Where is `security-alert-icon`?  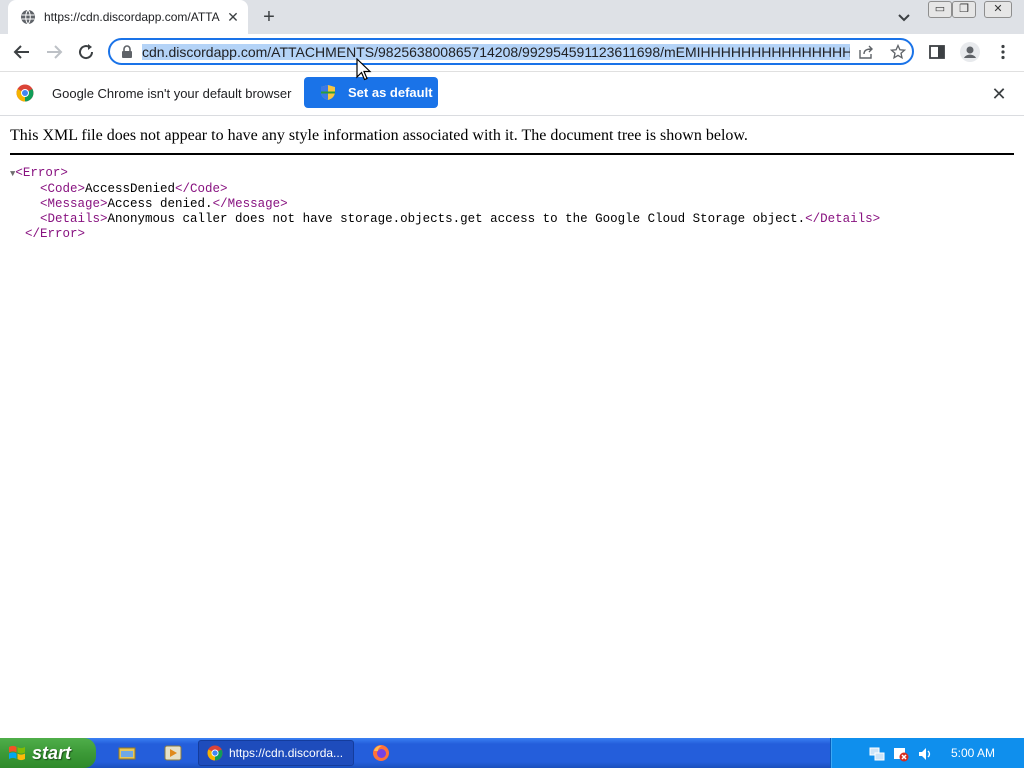
security-alert-icon is located at coordinates (901, 754).